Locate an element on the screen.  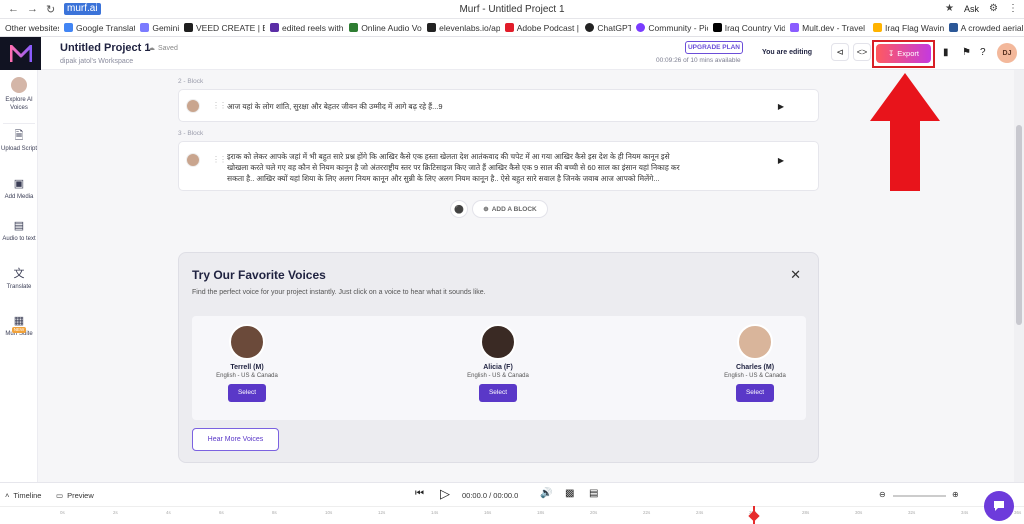
voice-card: Charles (M) English - US & Canada Select is located at coordinates (755, 359).